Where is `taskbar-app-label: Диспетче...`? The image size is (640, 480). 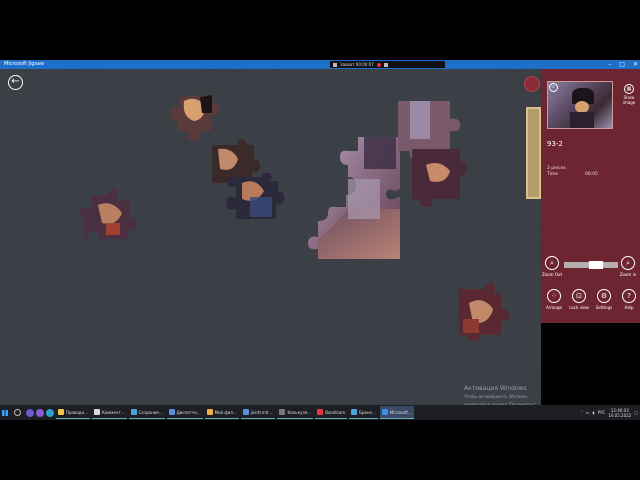 taskbar-app-label: Диспетче... is located at coordinates (188, 412).